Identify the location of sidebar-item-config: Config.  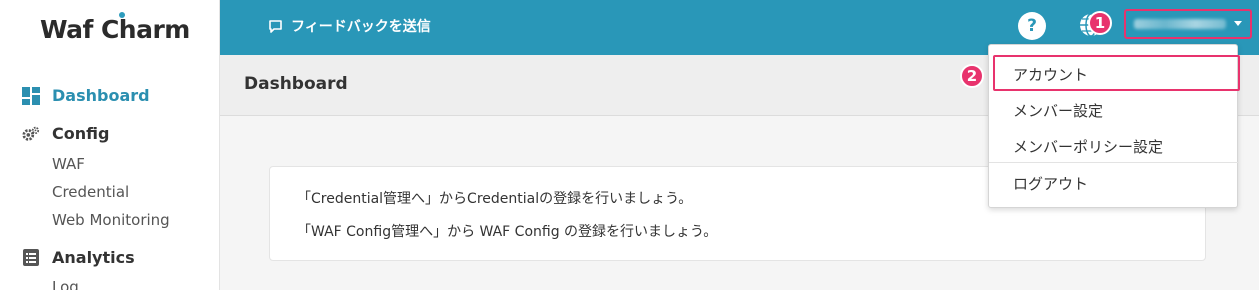
(65, 133).